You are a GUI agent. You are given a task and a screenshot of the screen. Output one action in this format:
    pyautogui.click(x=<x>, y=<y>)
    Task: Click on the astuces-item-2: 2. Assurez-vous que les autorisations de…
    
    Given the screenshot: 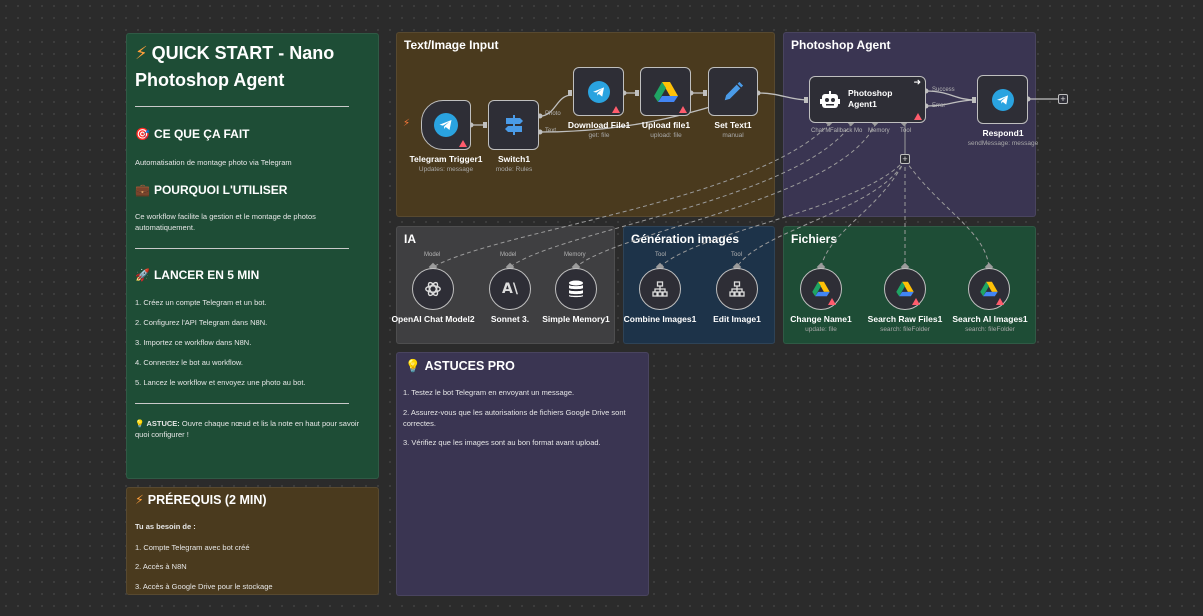 What is the action you would take?
    pyautogui.click(x=514, y=418)
    